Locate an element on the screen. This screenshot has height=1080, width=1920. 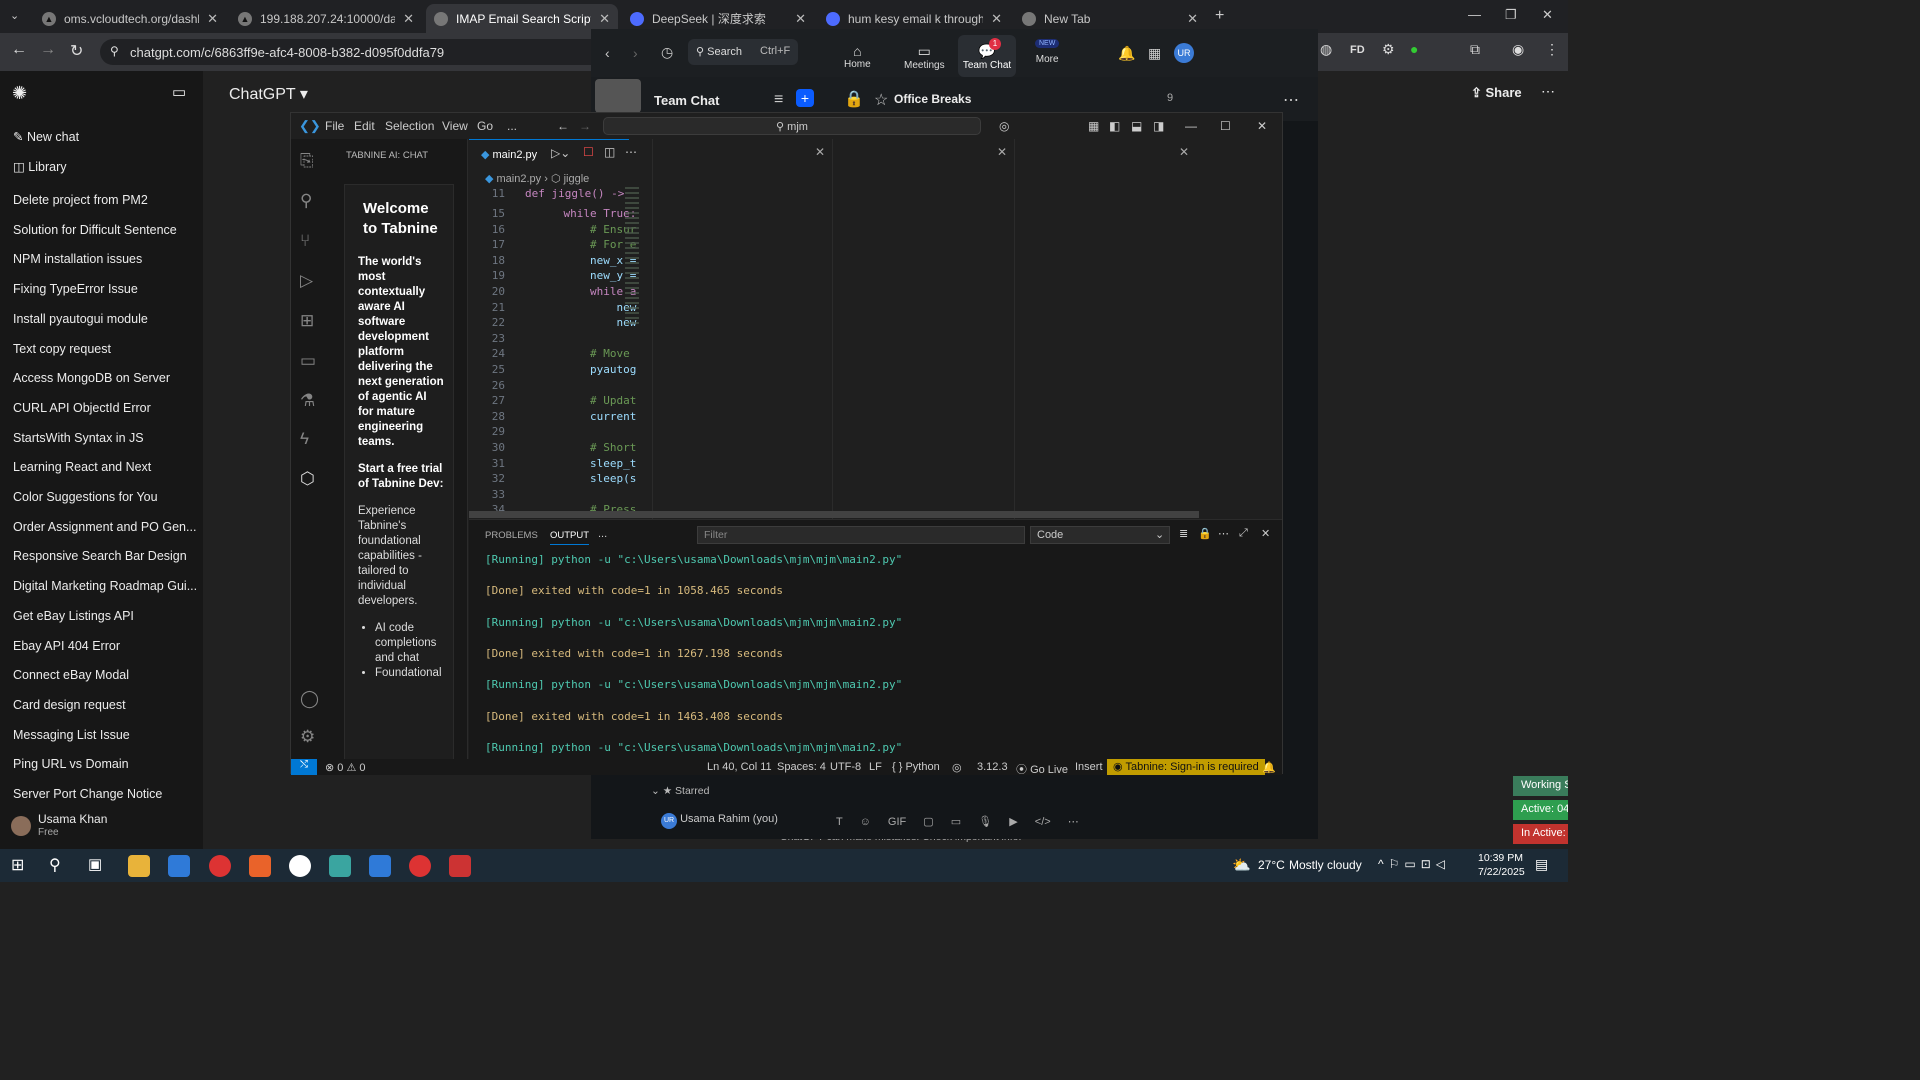
code-line: def jiggle() -> is located at coordinates (574, 193).